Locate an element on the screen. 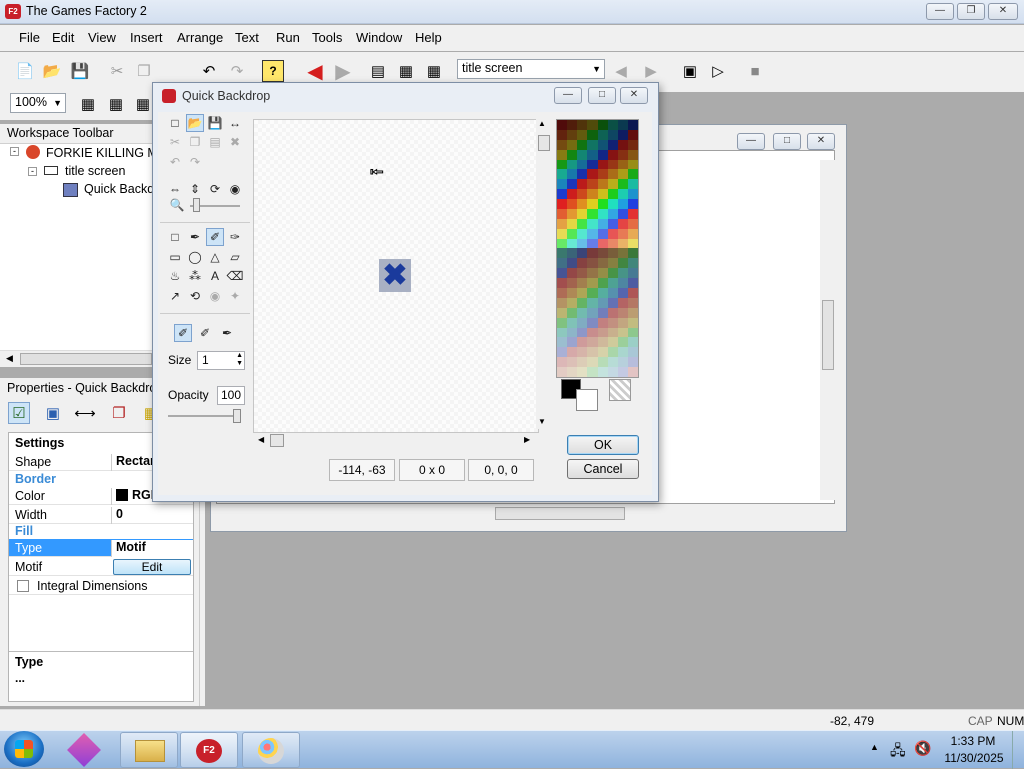  tree-item-frame: title screen is located at coordinates (95, 171).